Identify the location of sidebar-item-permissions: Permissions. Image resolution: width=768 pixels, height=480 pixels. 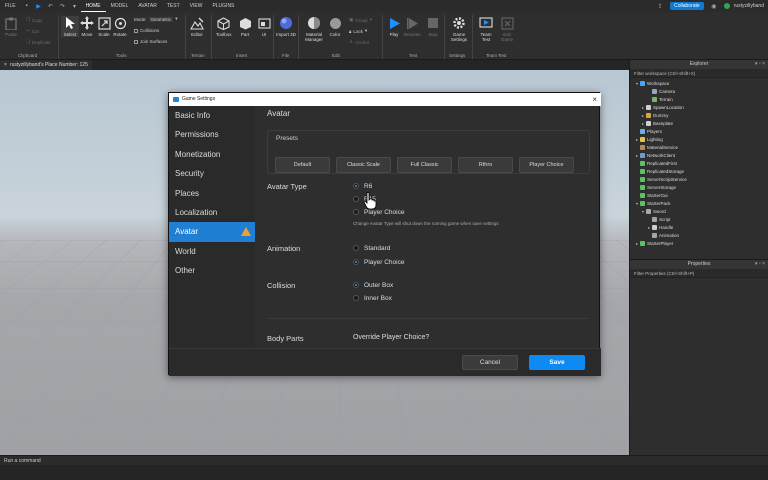
(212, 134).